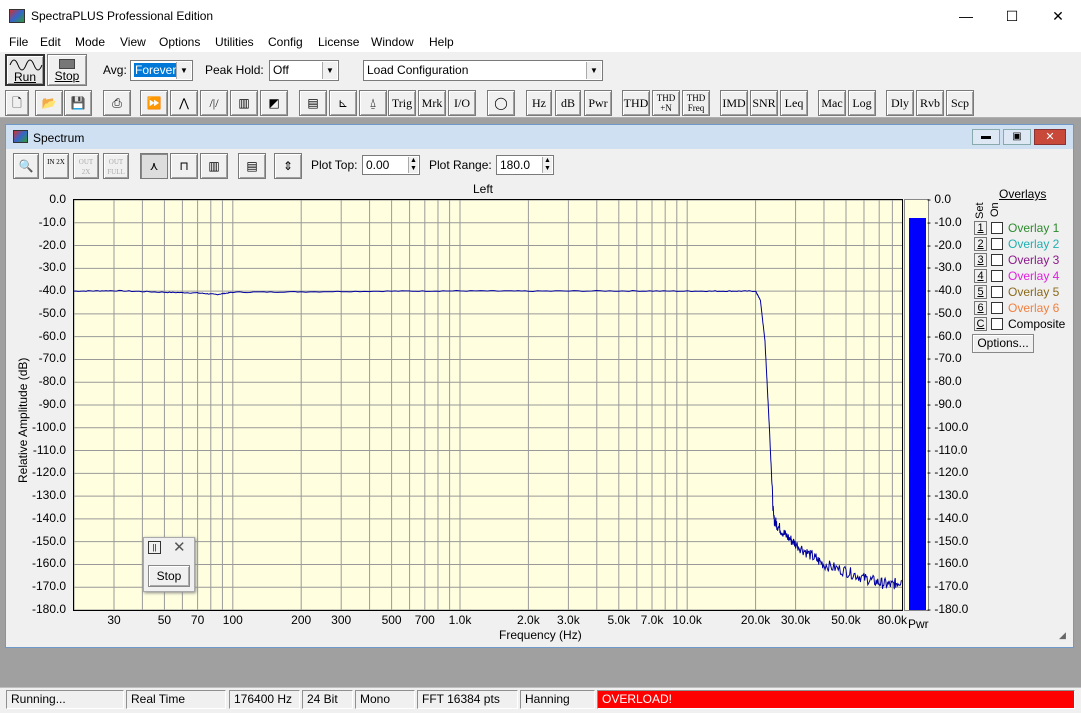 The width and height of the screenshot is (1081, 713). What do you see at coordinates (154, 103) in the screenshot?
I see `fast-forward-button: ⏩` at bounding box center [154, 103].